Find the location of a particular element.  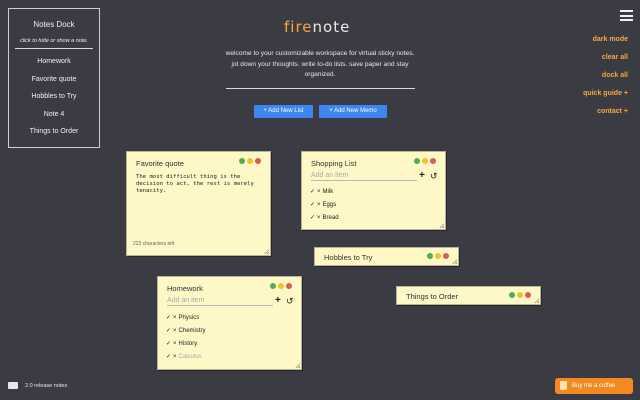

item-text: Bread is located at coordinates (330, 218).